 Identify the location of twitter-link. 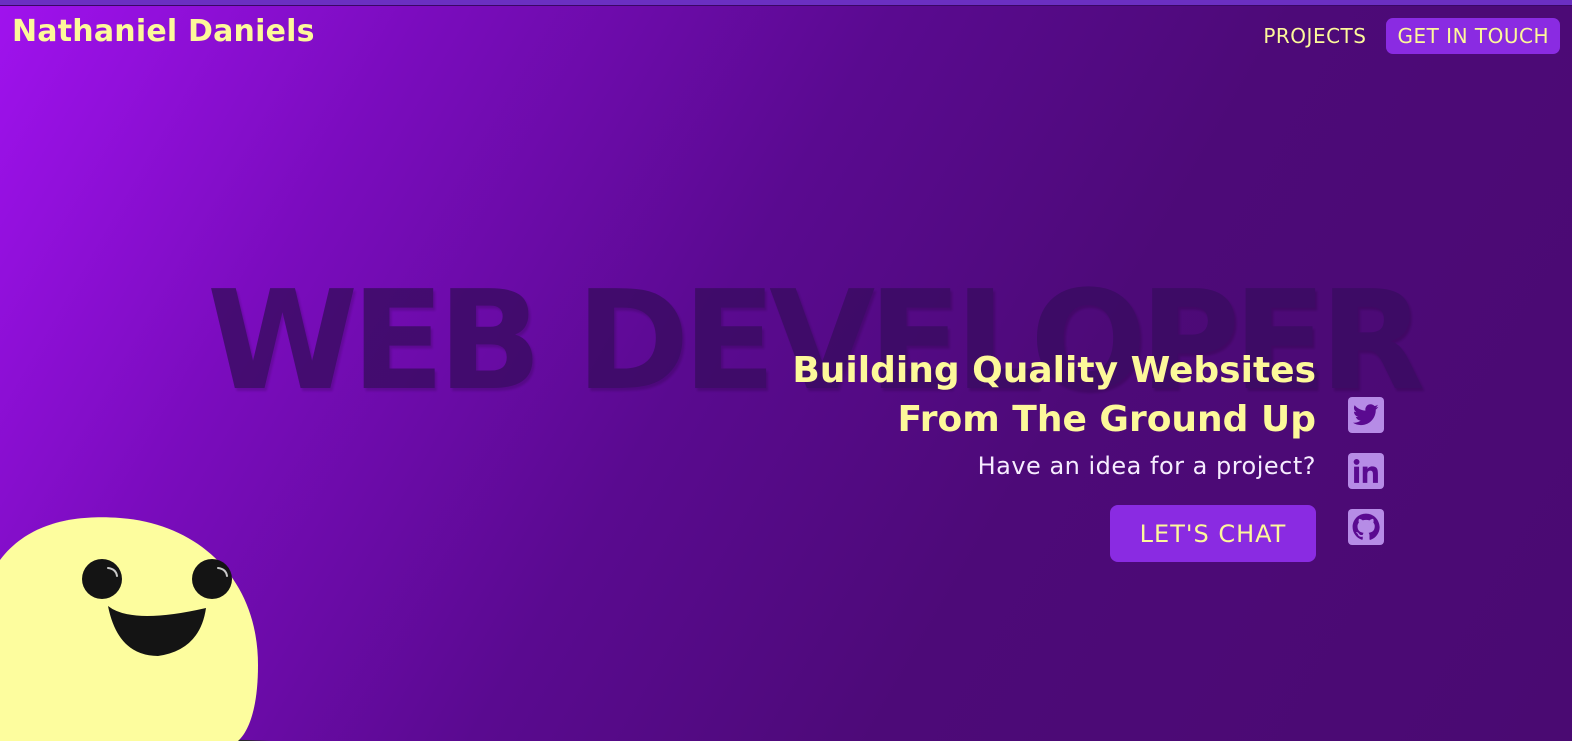
(1366, 415).